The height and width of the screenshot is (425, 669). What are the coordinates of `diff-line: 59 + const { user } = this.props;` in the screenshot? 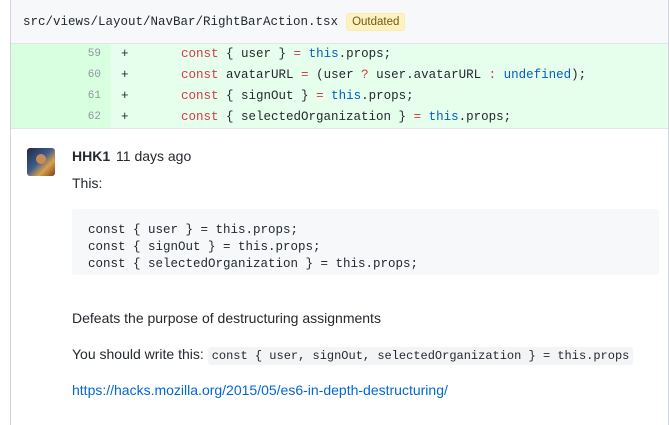 It's located at (339, 54).